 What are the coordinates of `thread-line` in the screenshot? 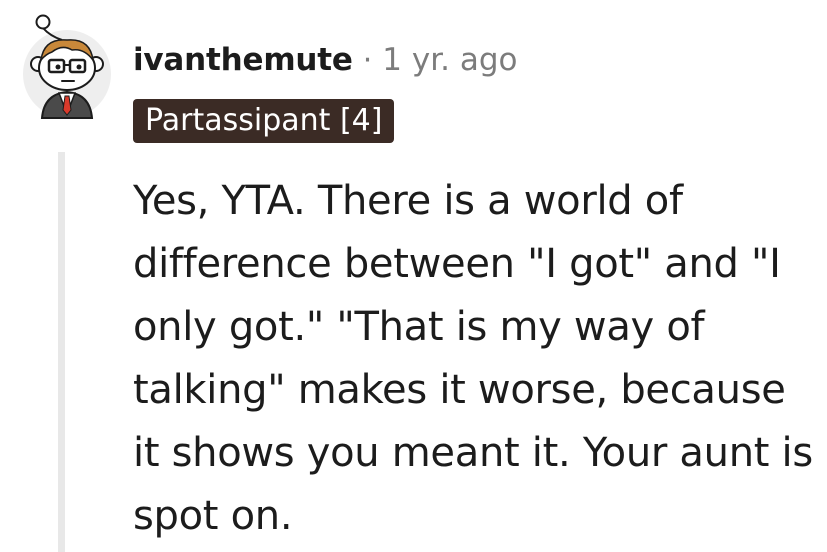 It's located at (61, 352).